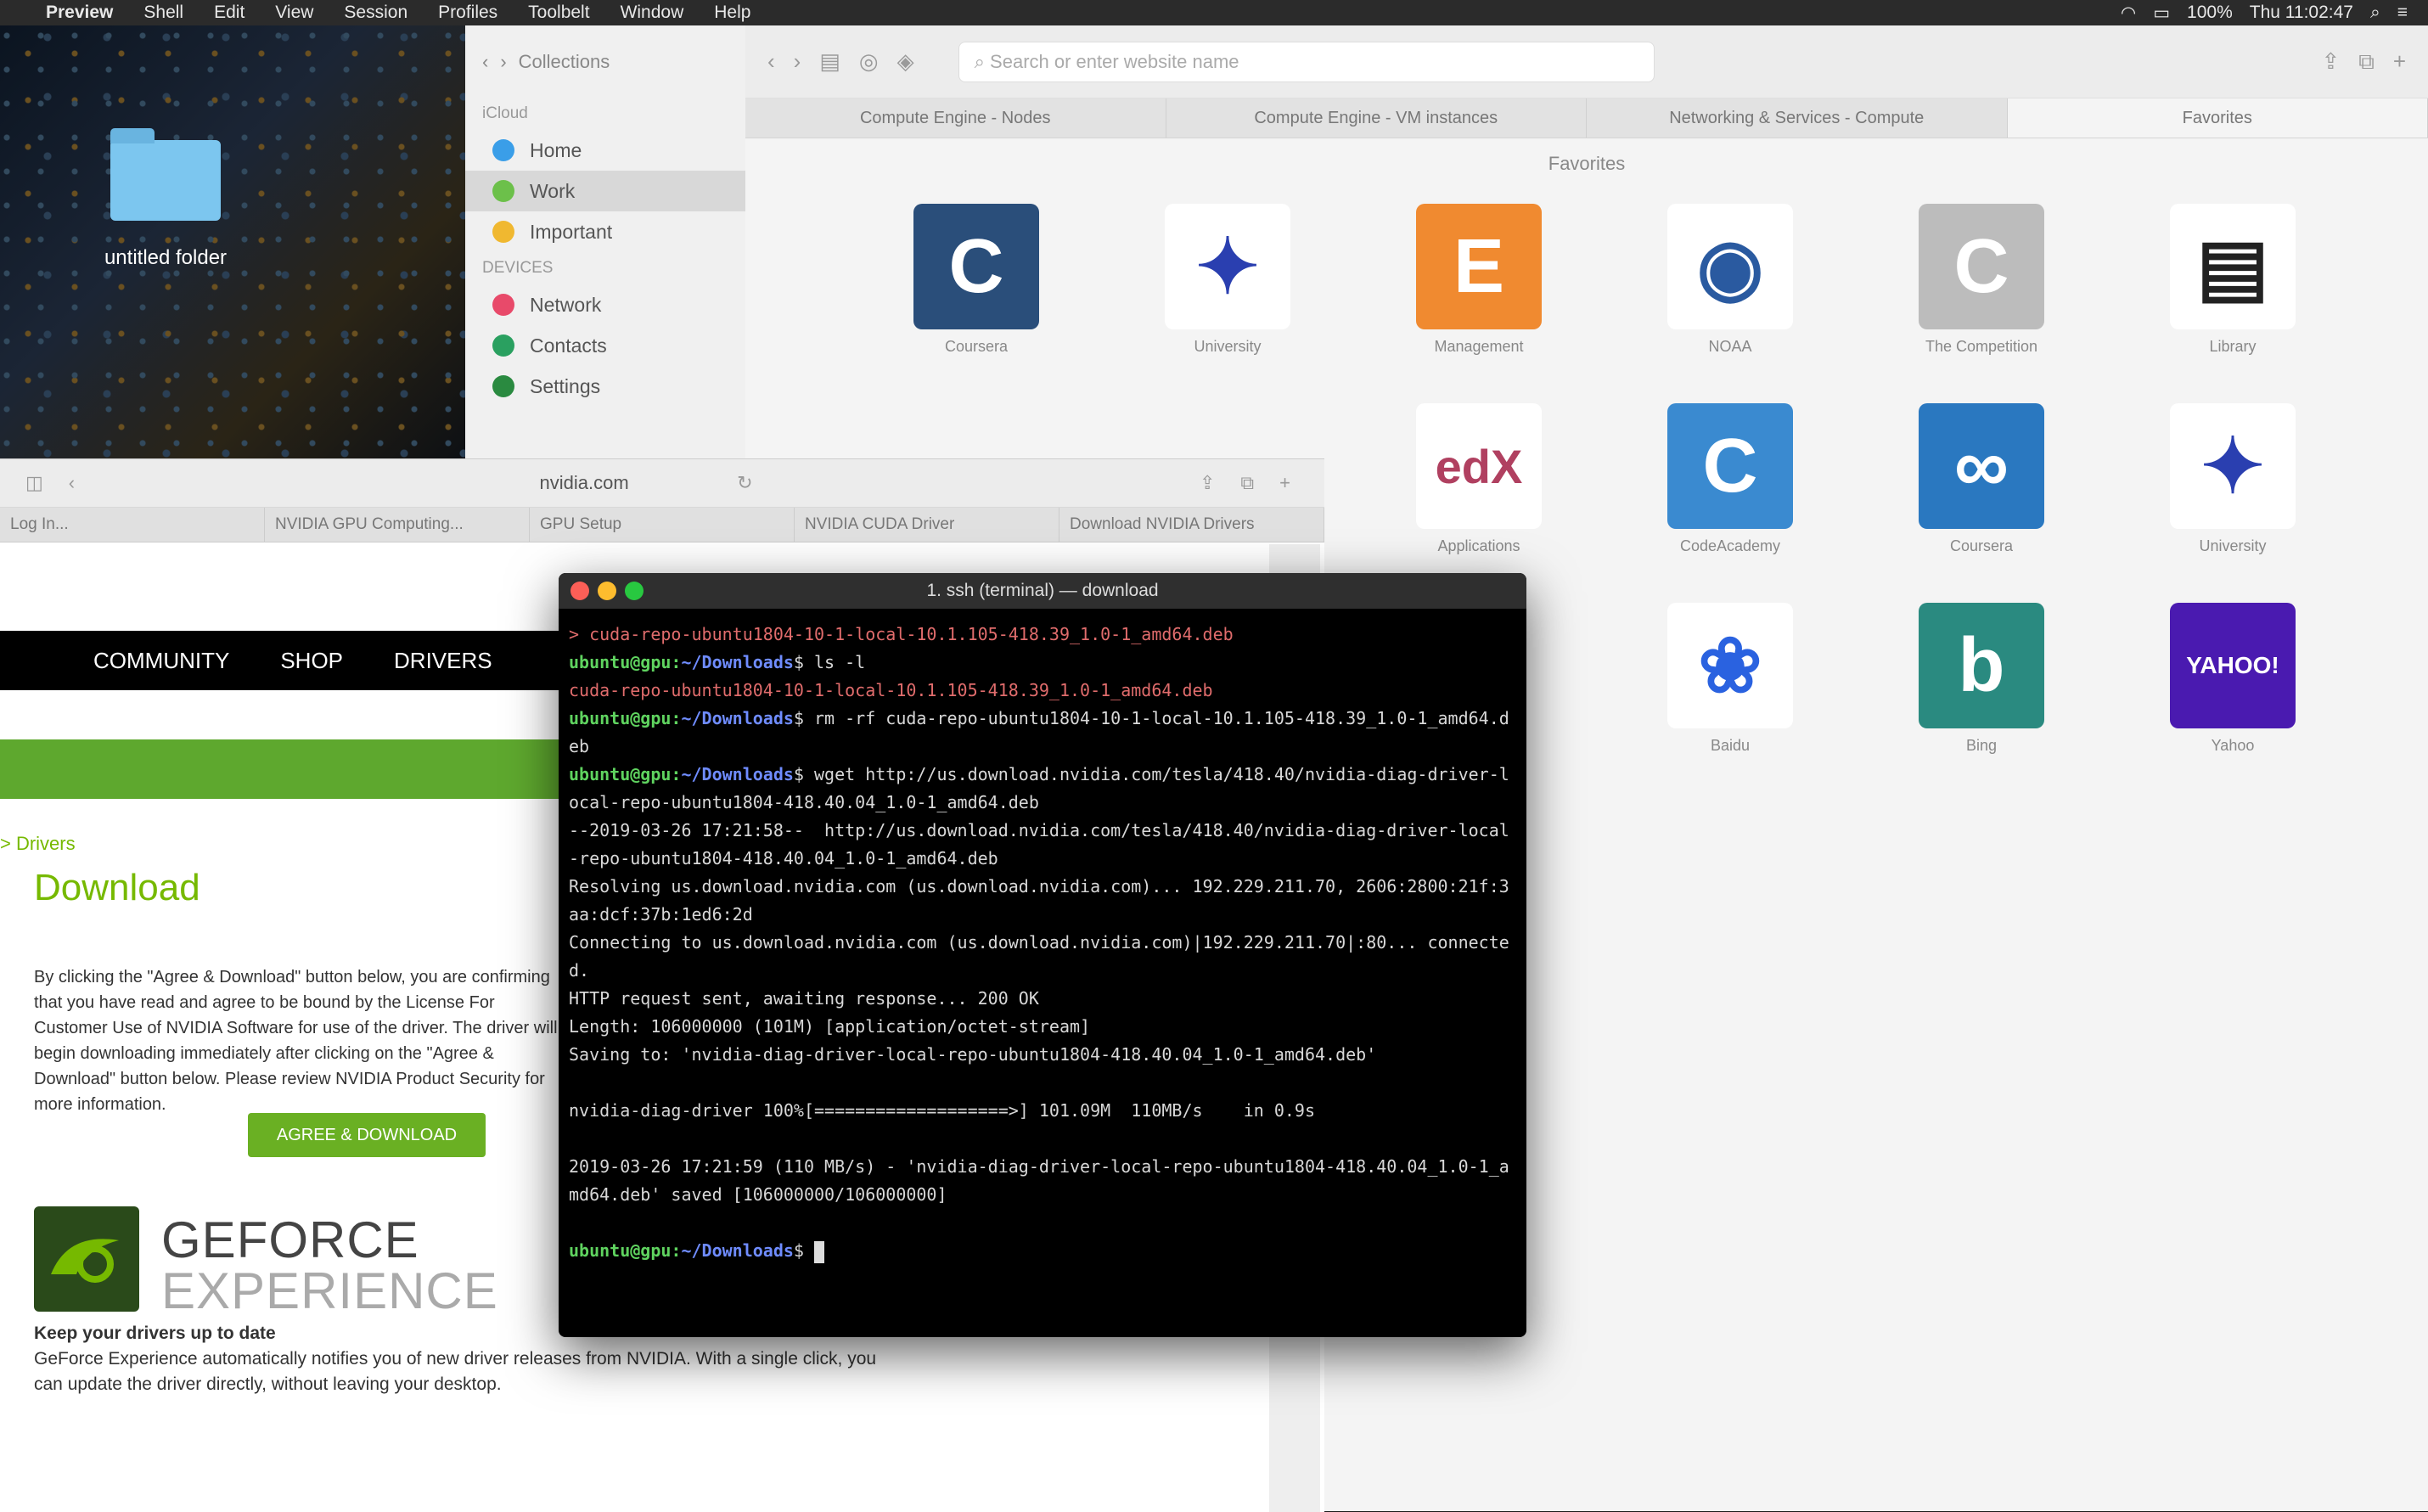 The image size is (2428, 1512). What do you see at coordinates (745, 483) in the screenshot?
I see `reload-icon: ↻` at bounding box center [745, 483].